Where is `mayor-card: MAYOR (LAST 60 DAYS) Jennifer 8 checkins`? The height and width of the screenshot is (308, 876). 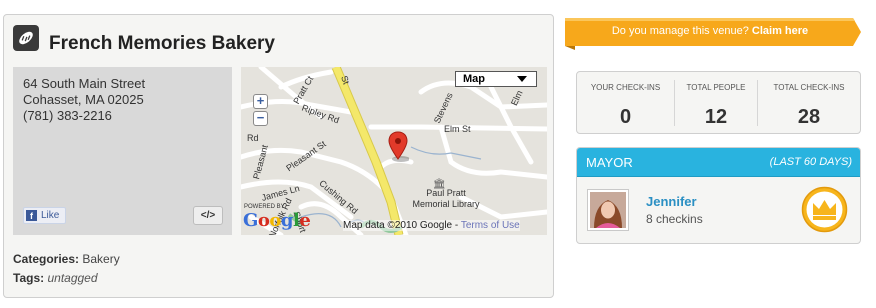
mayor-card: MAYOR (LAST 60 DAYS) Jennifer 8 checkins is located at coordinates (718, 195).